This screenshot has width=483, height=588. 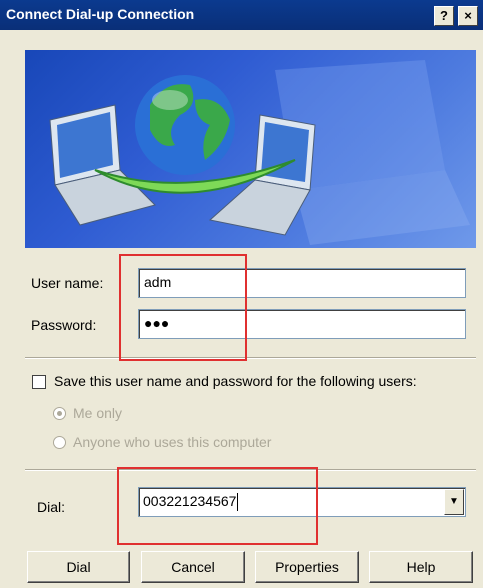 I want to click on help-button: Help, so click(x=421, y=567).